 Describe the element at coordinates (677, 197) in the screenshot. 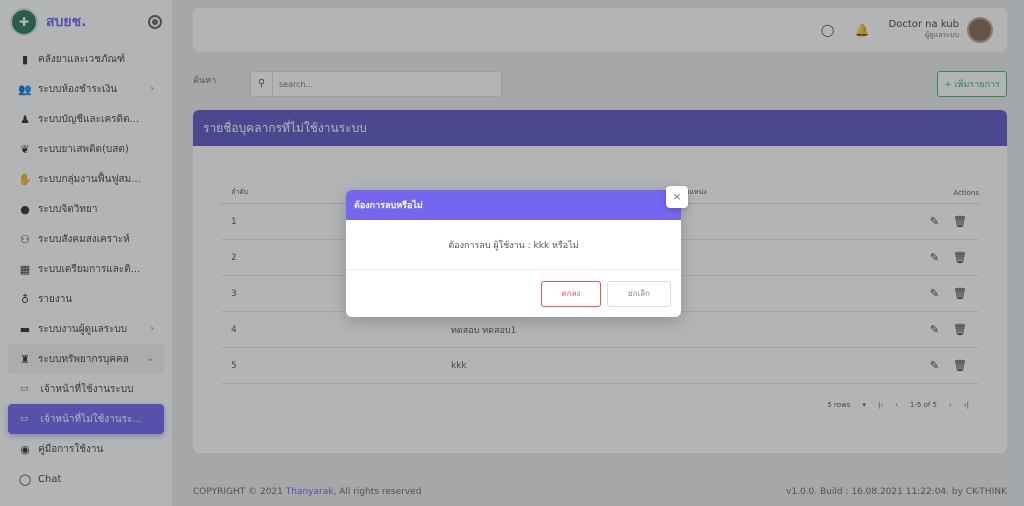

I see `modal-close-button: ×` at that location.